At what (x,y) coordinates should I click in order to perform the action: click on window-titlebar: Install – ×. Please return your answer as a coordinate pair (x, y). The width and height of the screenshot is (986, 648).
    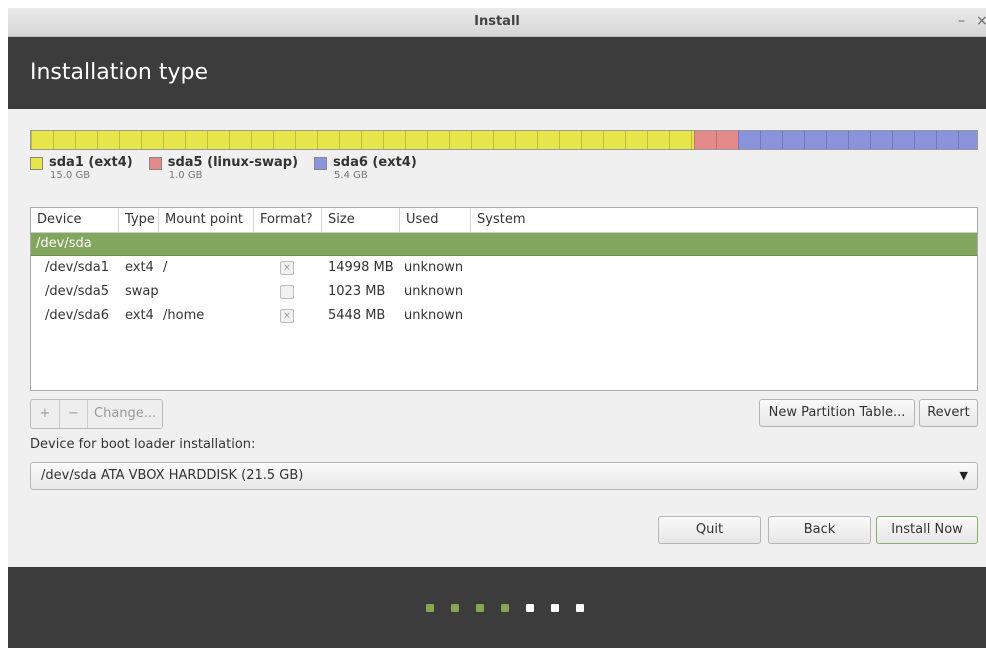
    Looking at the image, I should click on (497, 22).